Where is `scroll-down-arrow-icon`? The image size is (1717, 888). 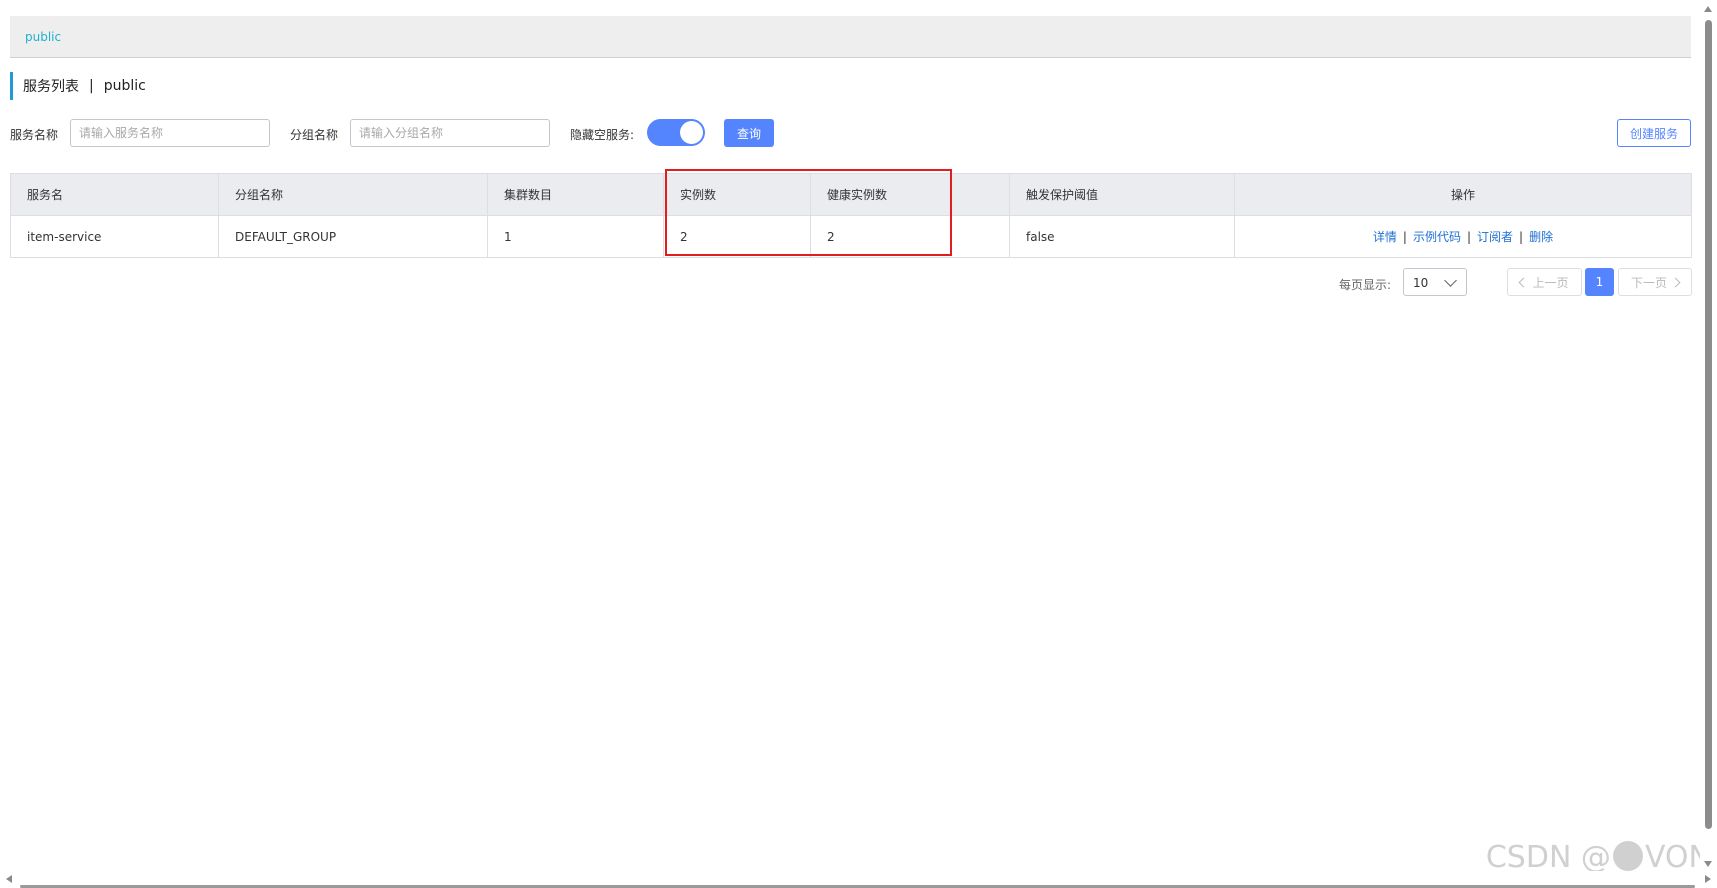 scroll-down-arrow-icon is located at coordinates (1708, 864).